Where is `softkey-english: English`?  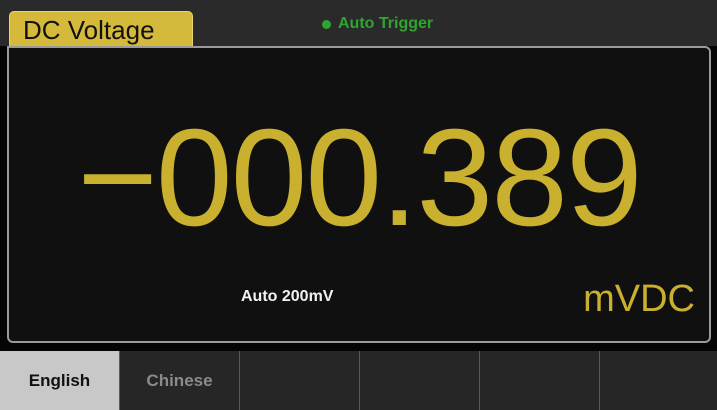 softkey-english: English is located at coordinates (60, 380).